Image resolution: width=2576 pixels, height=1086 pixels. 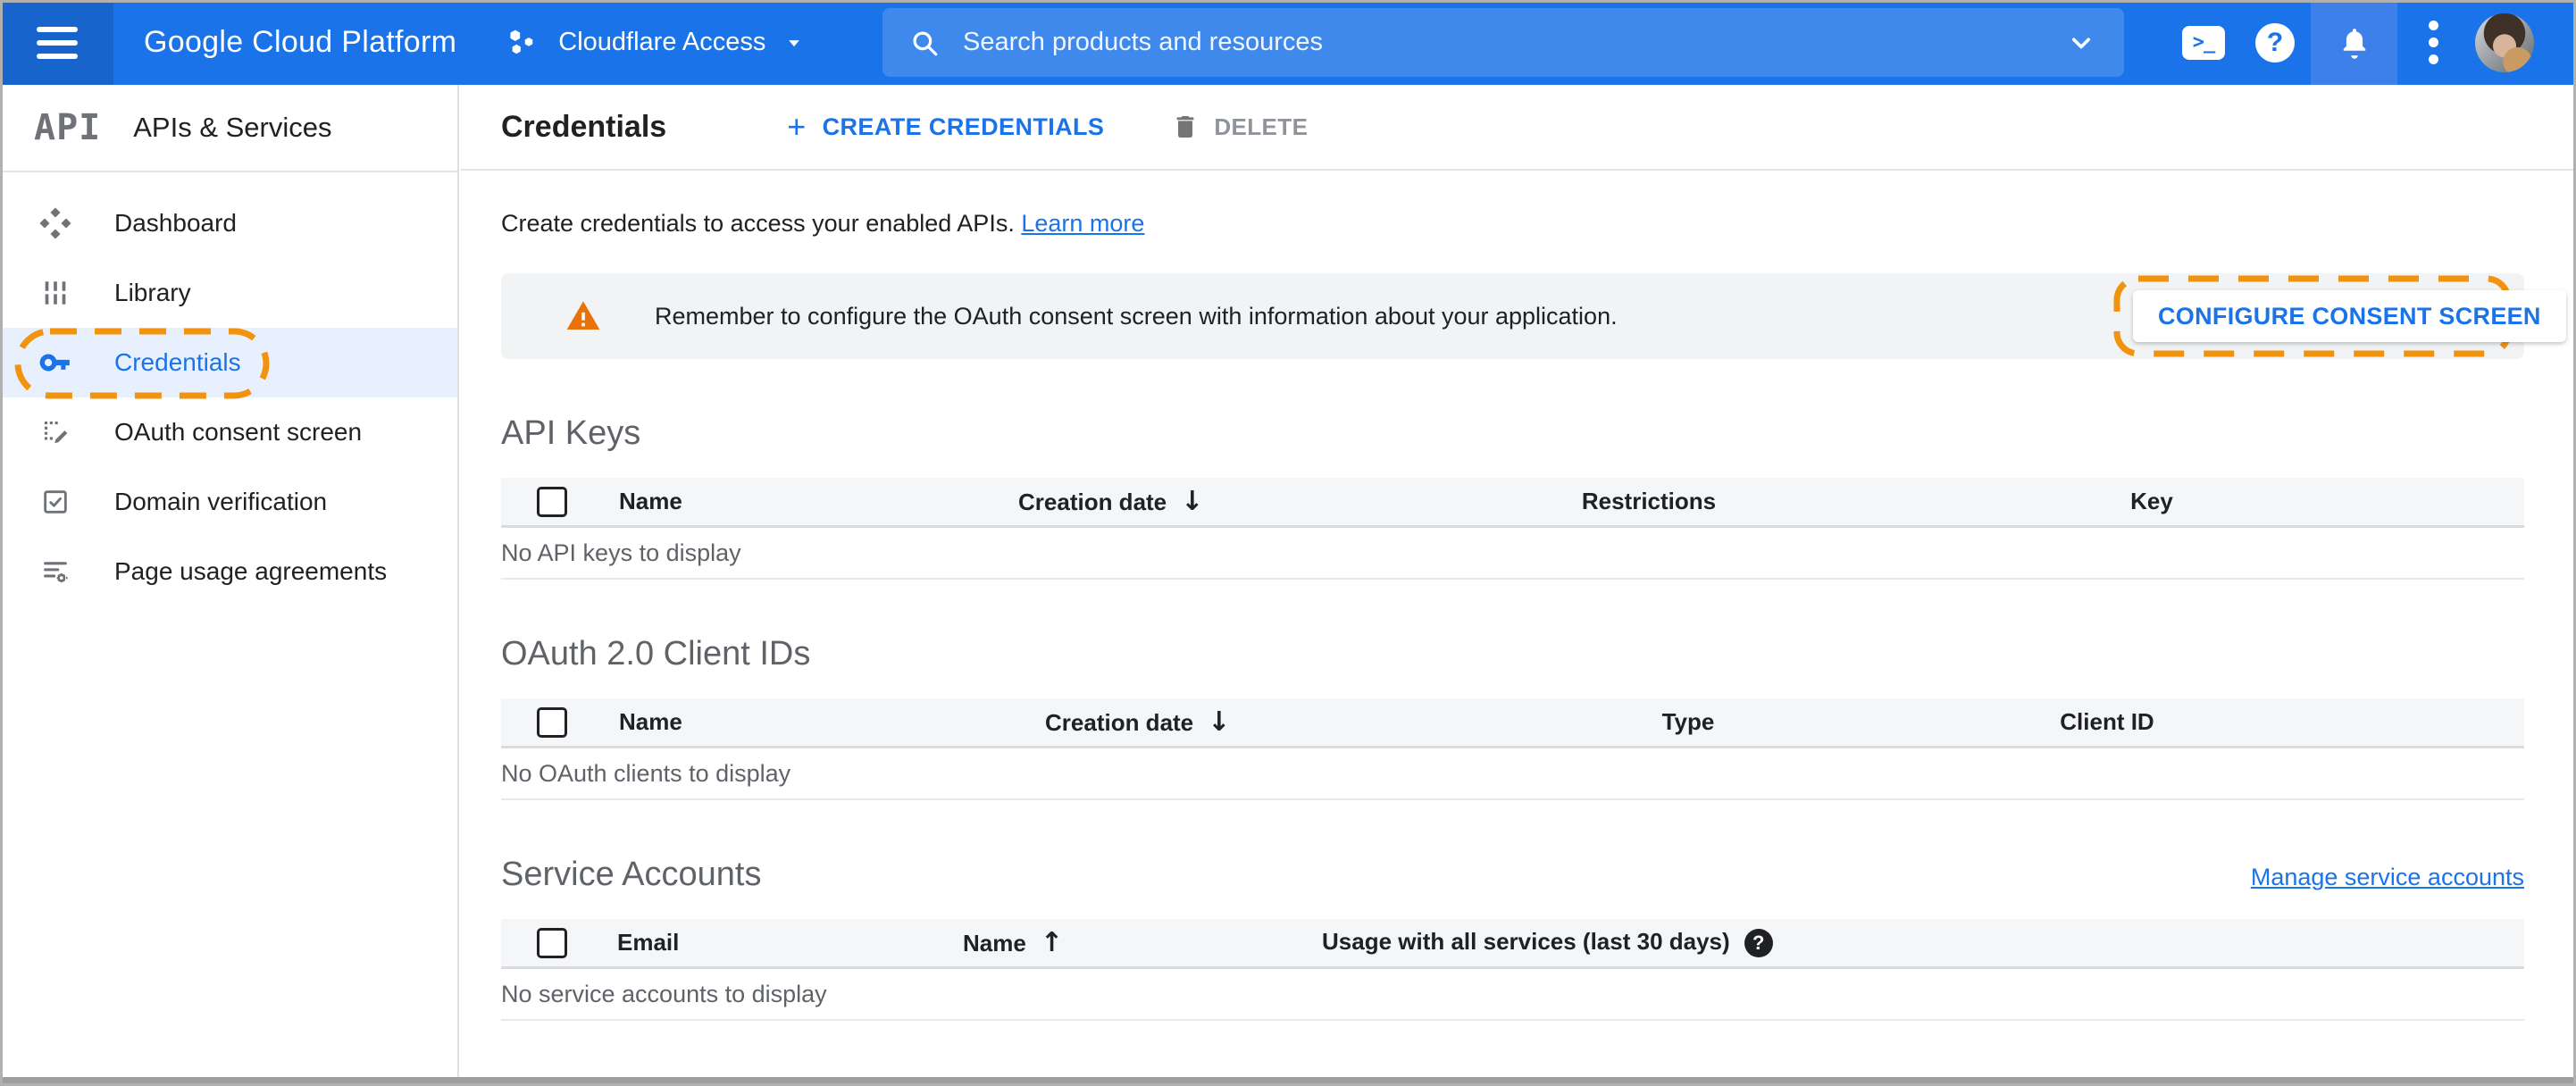 What do you see at coordinates (55, 363) in the screenshot?
I see `key-icon` at bounding box center [55, 363].